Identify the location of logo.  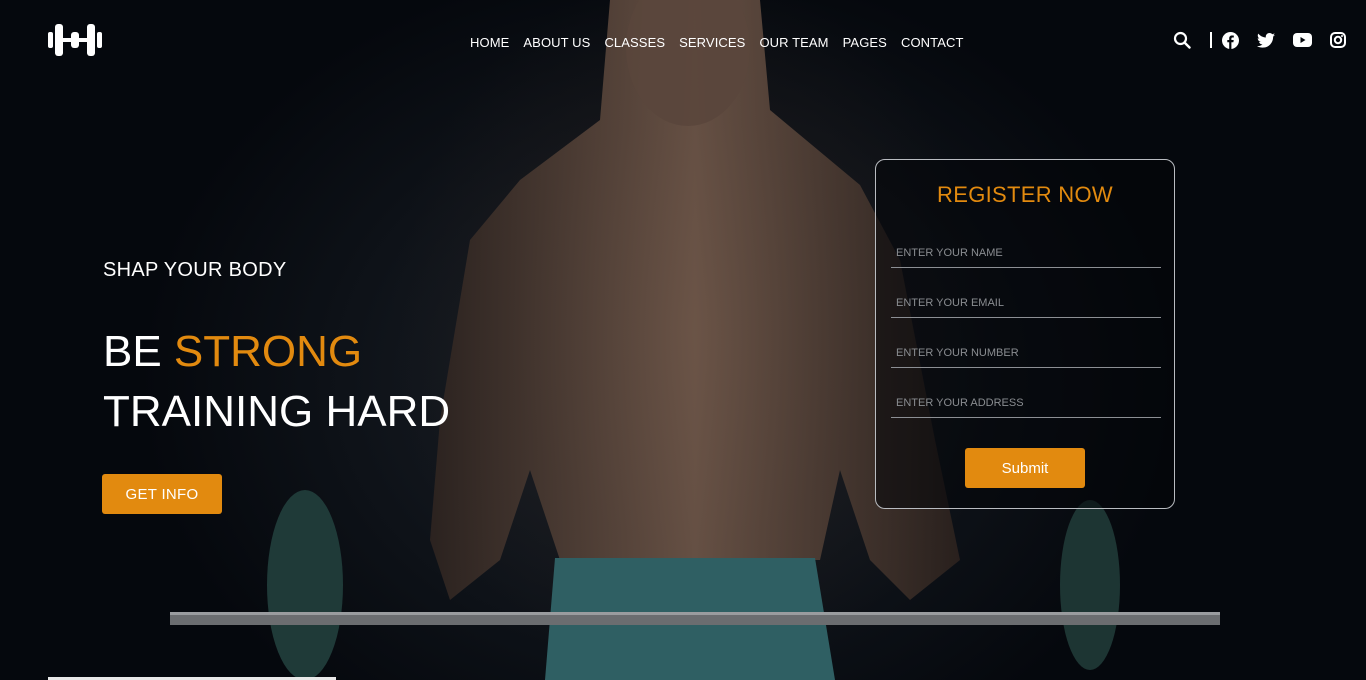
(75, 40).